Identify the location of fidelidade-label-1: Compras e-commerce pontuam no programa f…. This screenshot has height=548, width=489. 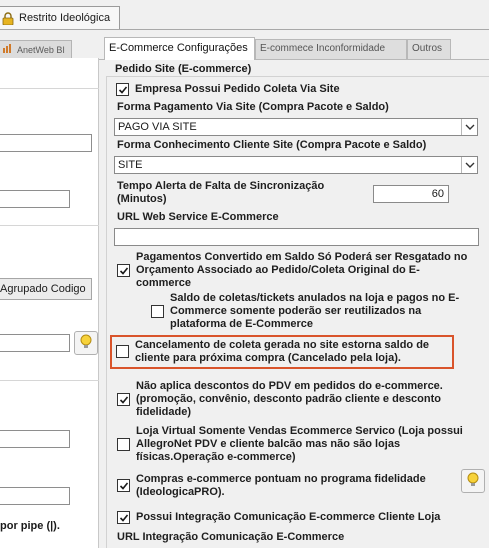
(281, 479).